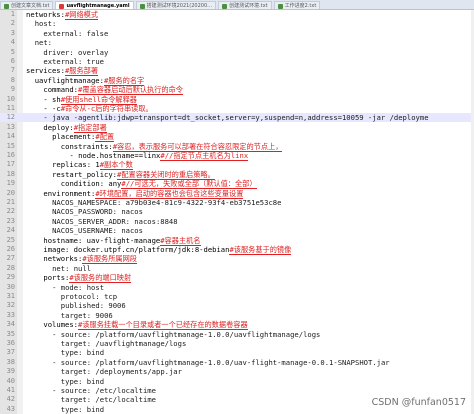 This screenshot has height=414, width=474. I want to click on code-line: 14 placement:#配置, so click(237, 137).